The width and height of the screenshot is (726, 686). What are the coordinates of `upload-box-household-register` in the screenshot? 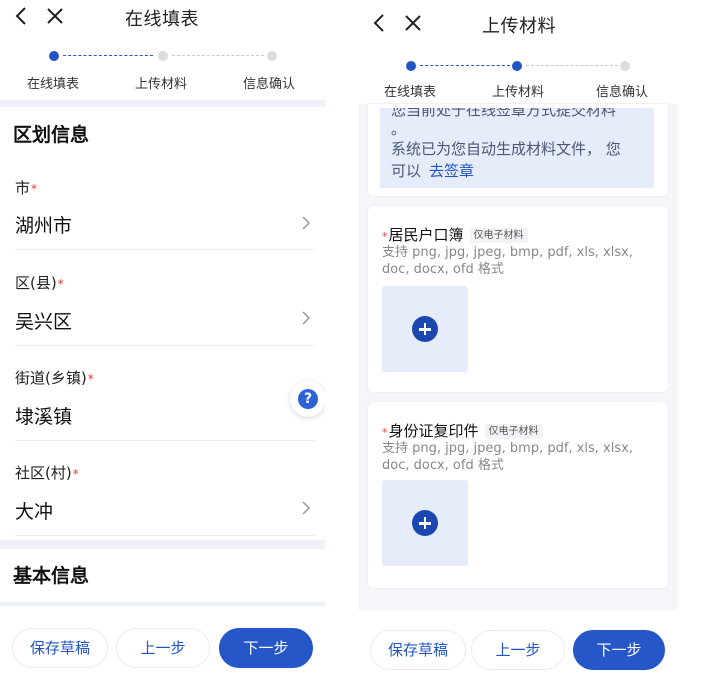 It's located at (425, 329).